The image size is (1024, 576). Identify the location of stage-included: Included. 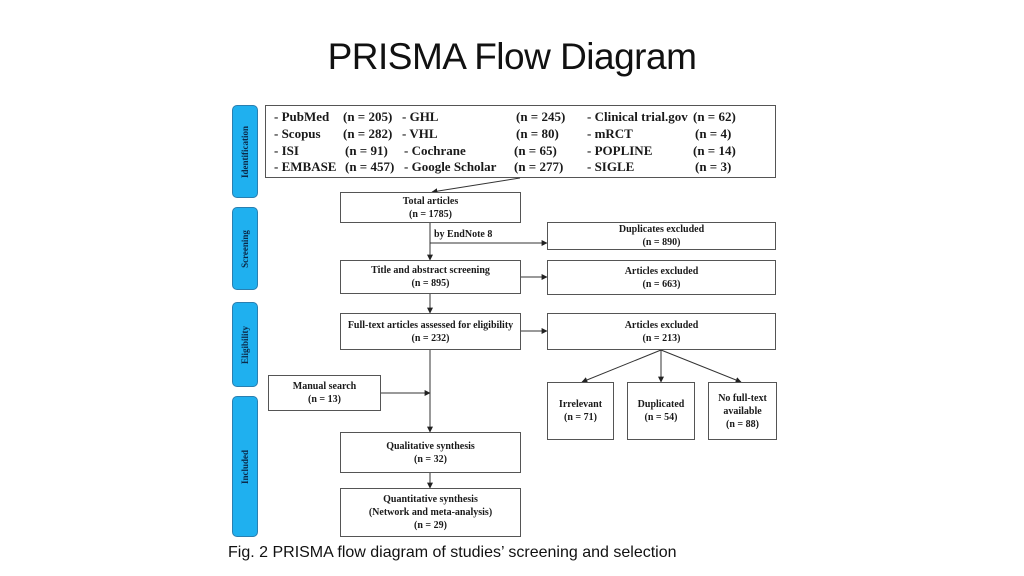
(245, 466).